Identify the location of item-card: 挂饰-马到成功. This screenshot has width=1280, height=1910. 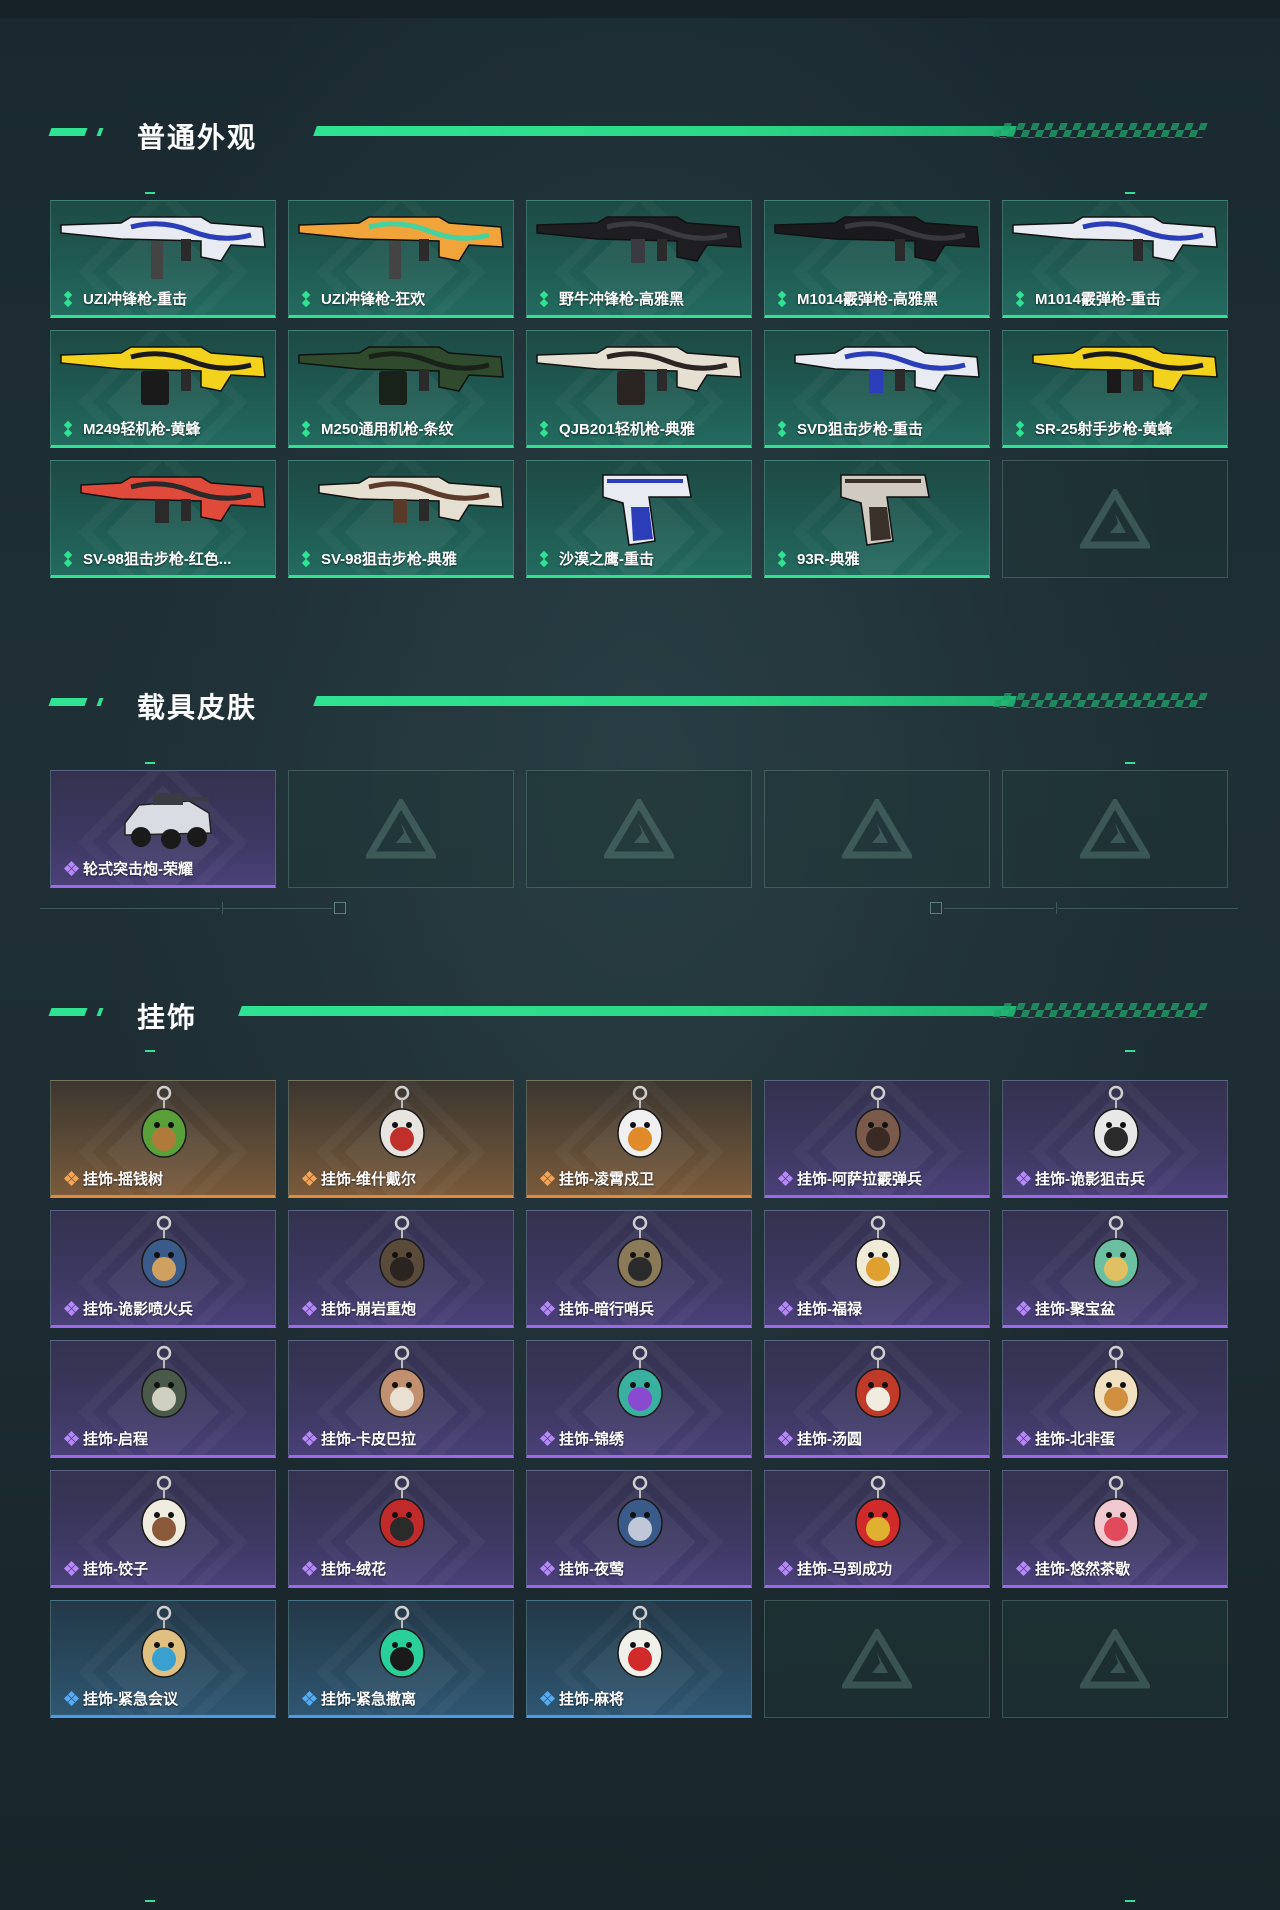
(877, 1529).